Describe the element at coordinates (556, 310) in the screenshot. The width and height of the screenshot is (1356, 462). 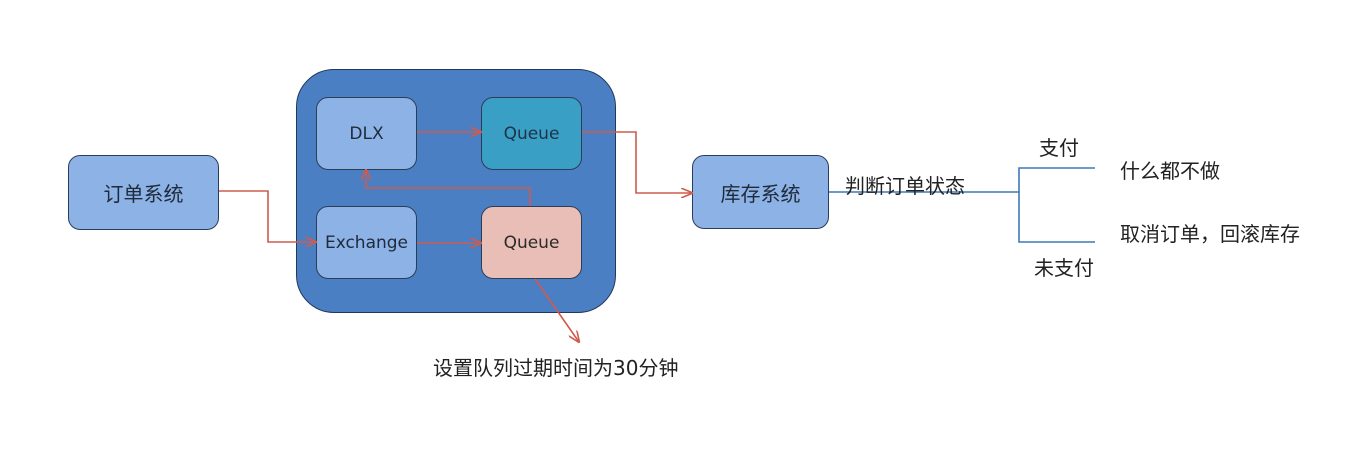
I see `arrow-queue-to-ttl-note` at that location.